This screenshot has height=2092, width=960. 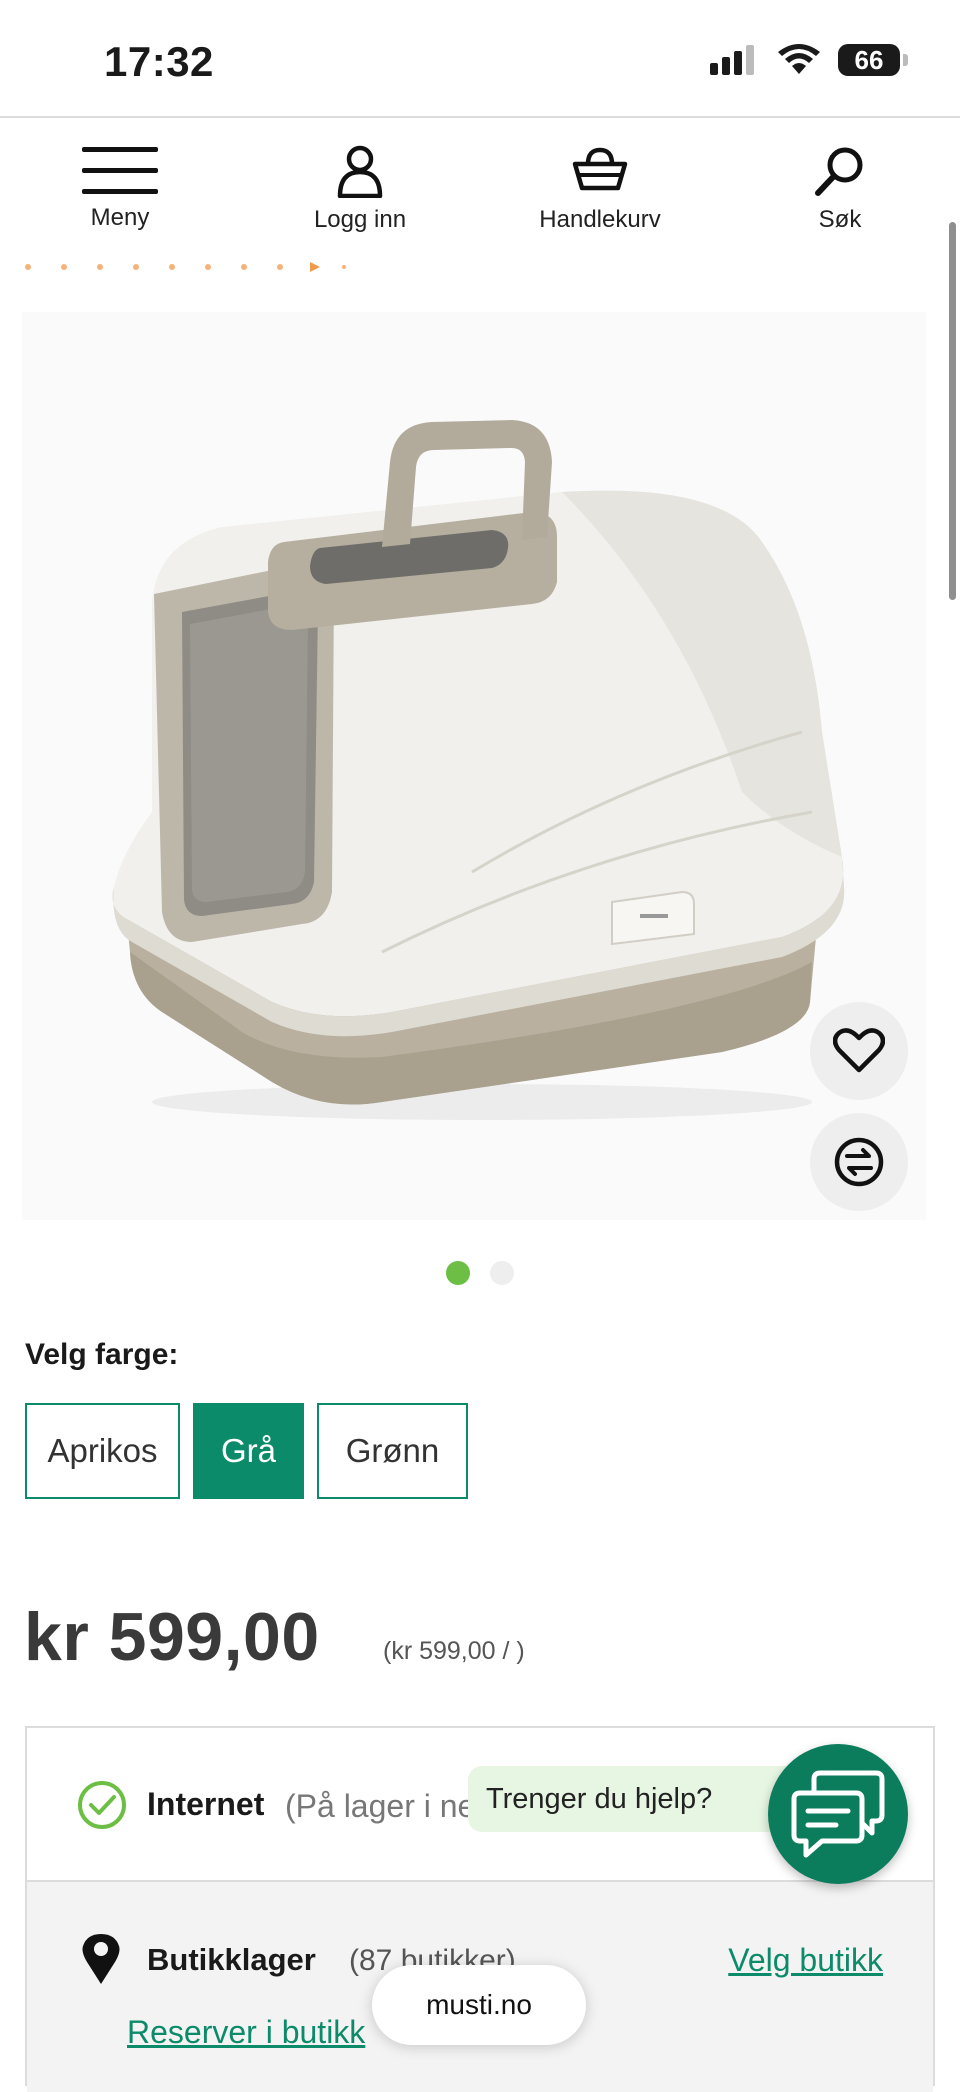 What do you see at coordinates (638, 1799) in the screenshot?
I see `help-bubble: Trenger du hjelp?` at bounding box center [638, 1799].